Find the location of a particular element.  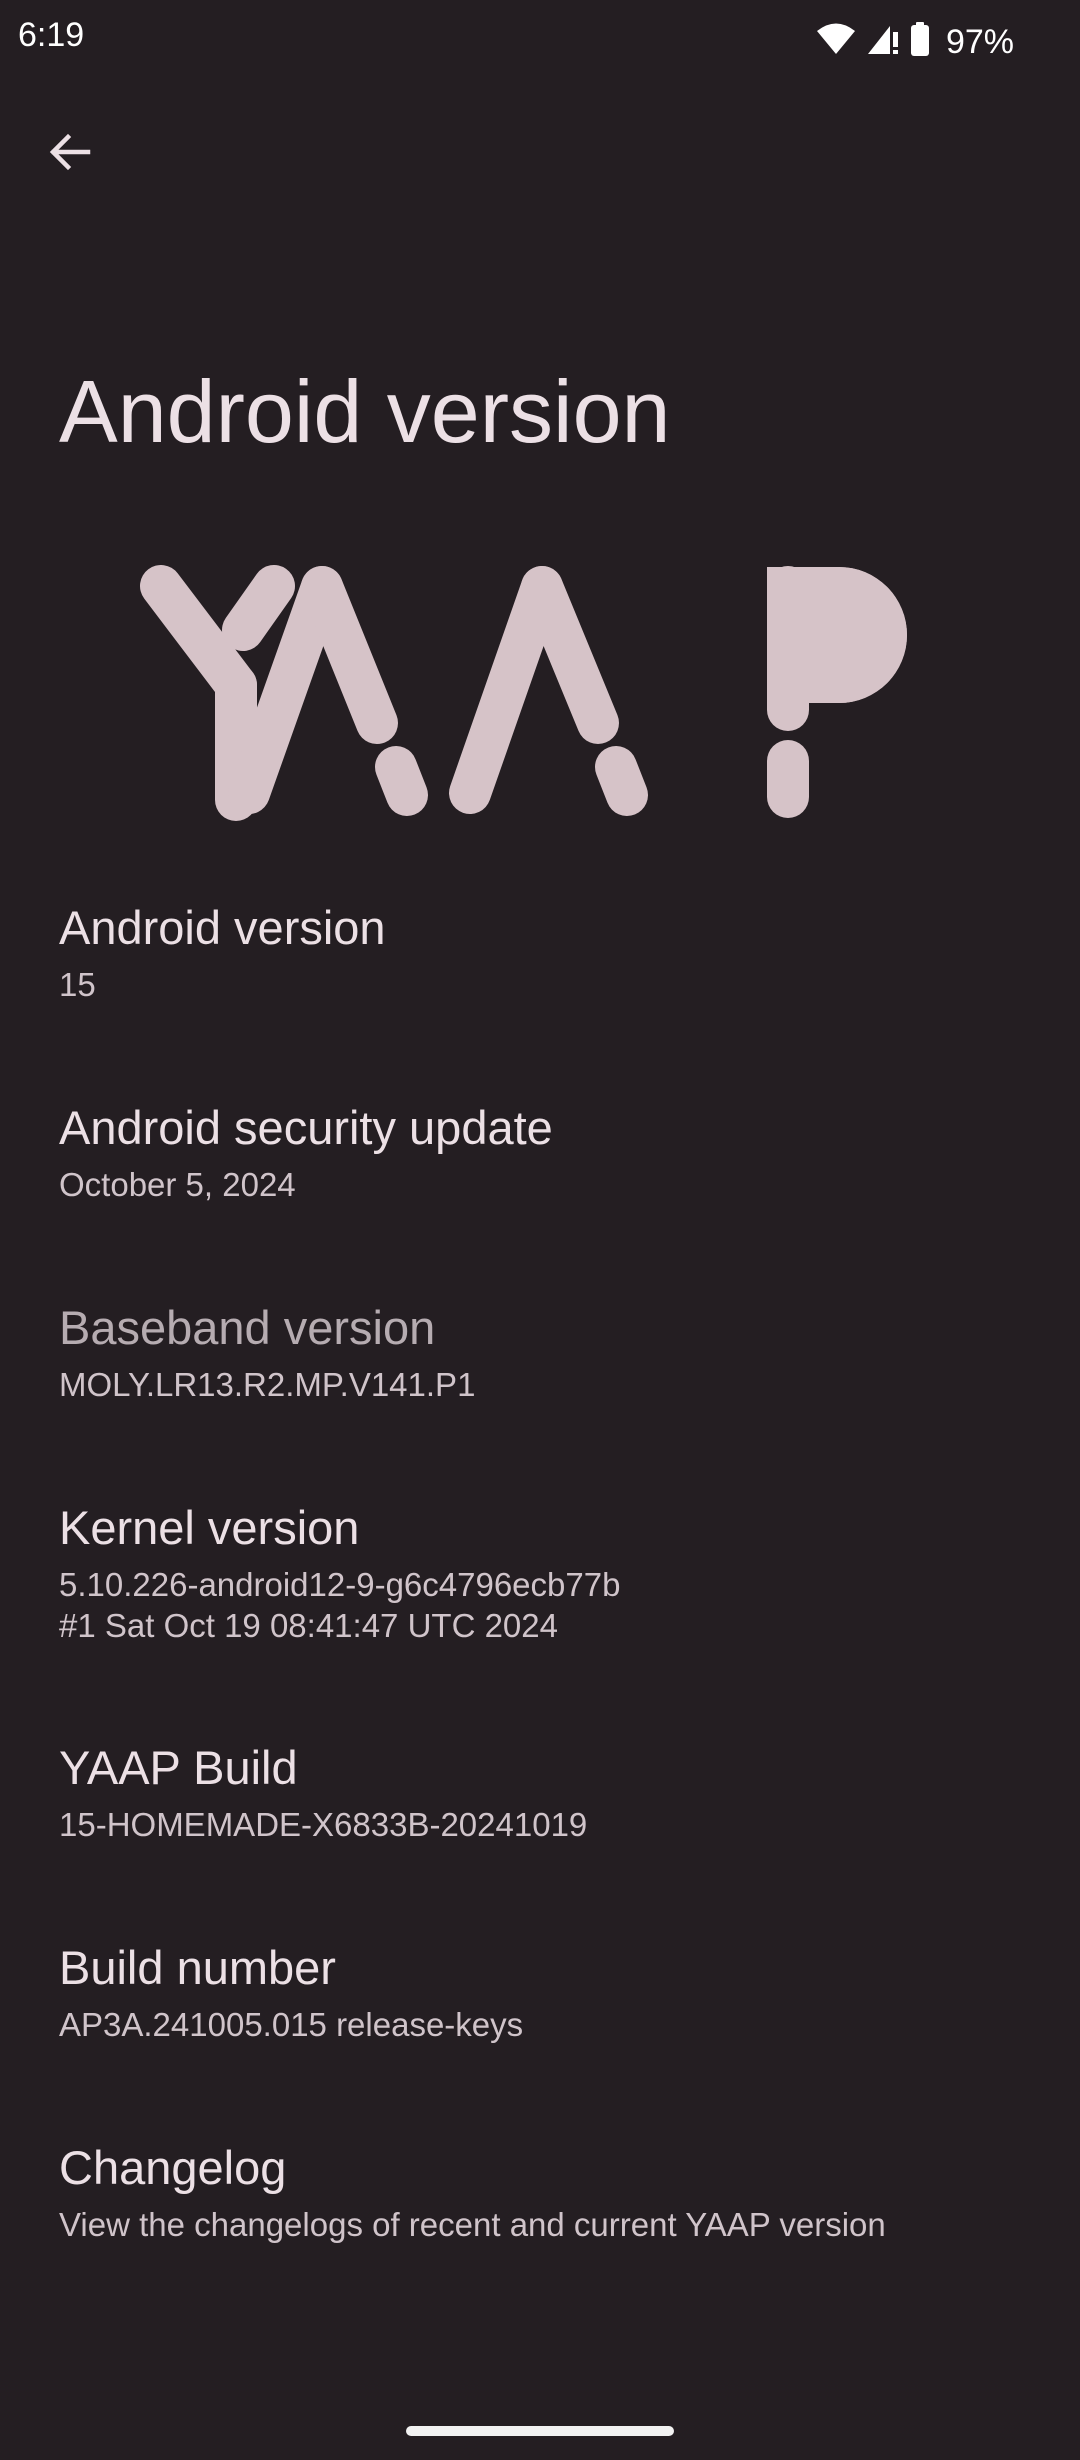

pref-summary: 15-HOMEMADE-X6833B-20241019 is located at coordinates (323, 1825).